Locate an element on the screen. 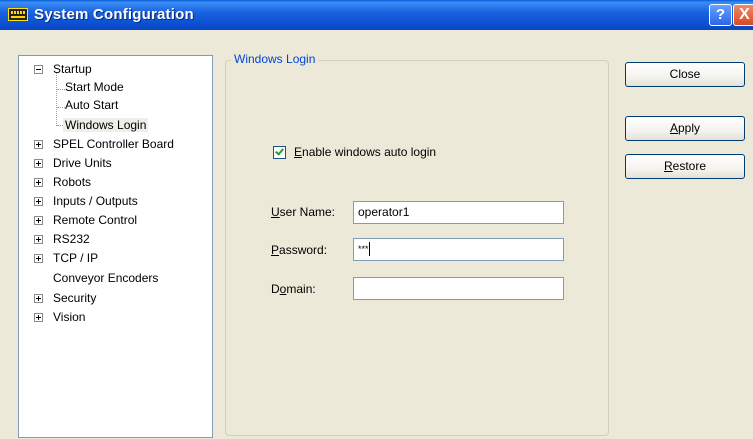  tree-item-label: TCP / IP is located at coordinates (76, 258).